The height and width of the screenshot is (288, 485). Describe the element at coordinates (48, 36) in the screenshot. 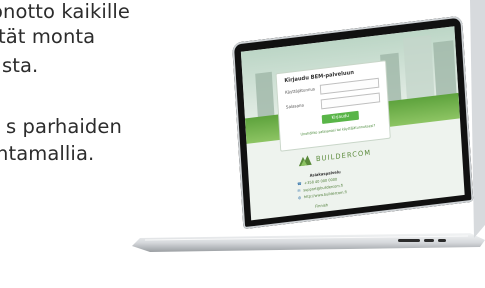

I see `marketing-line-2: tät monta` at that location.